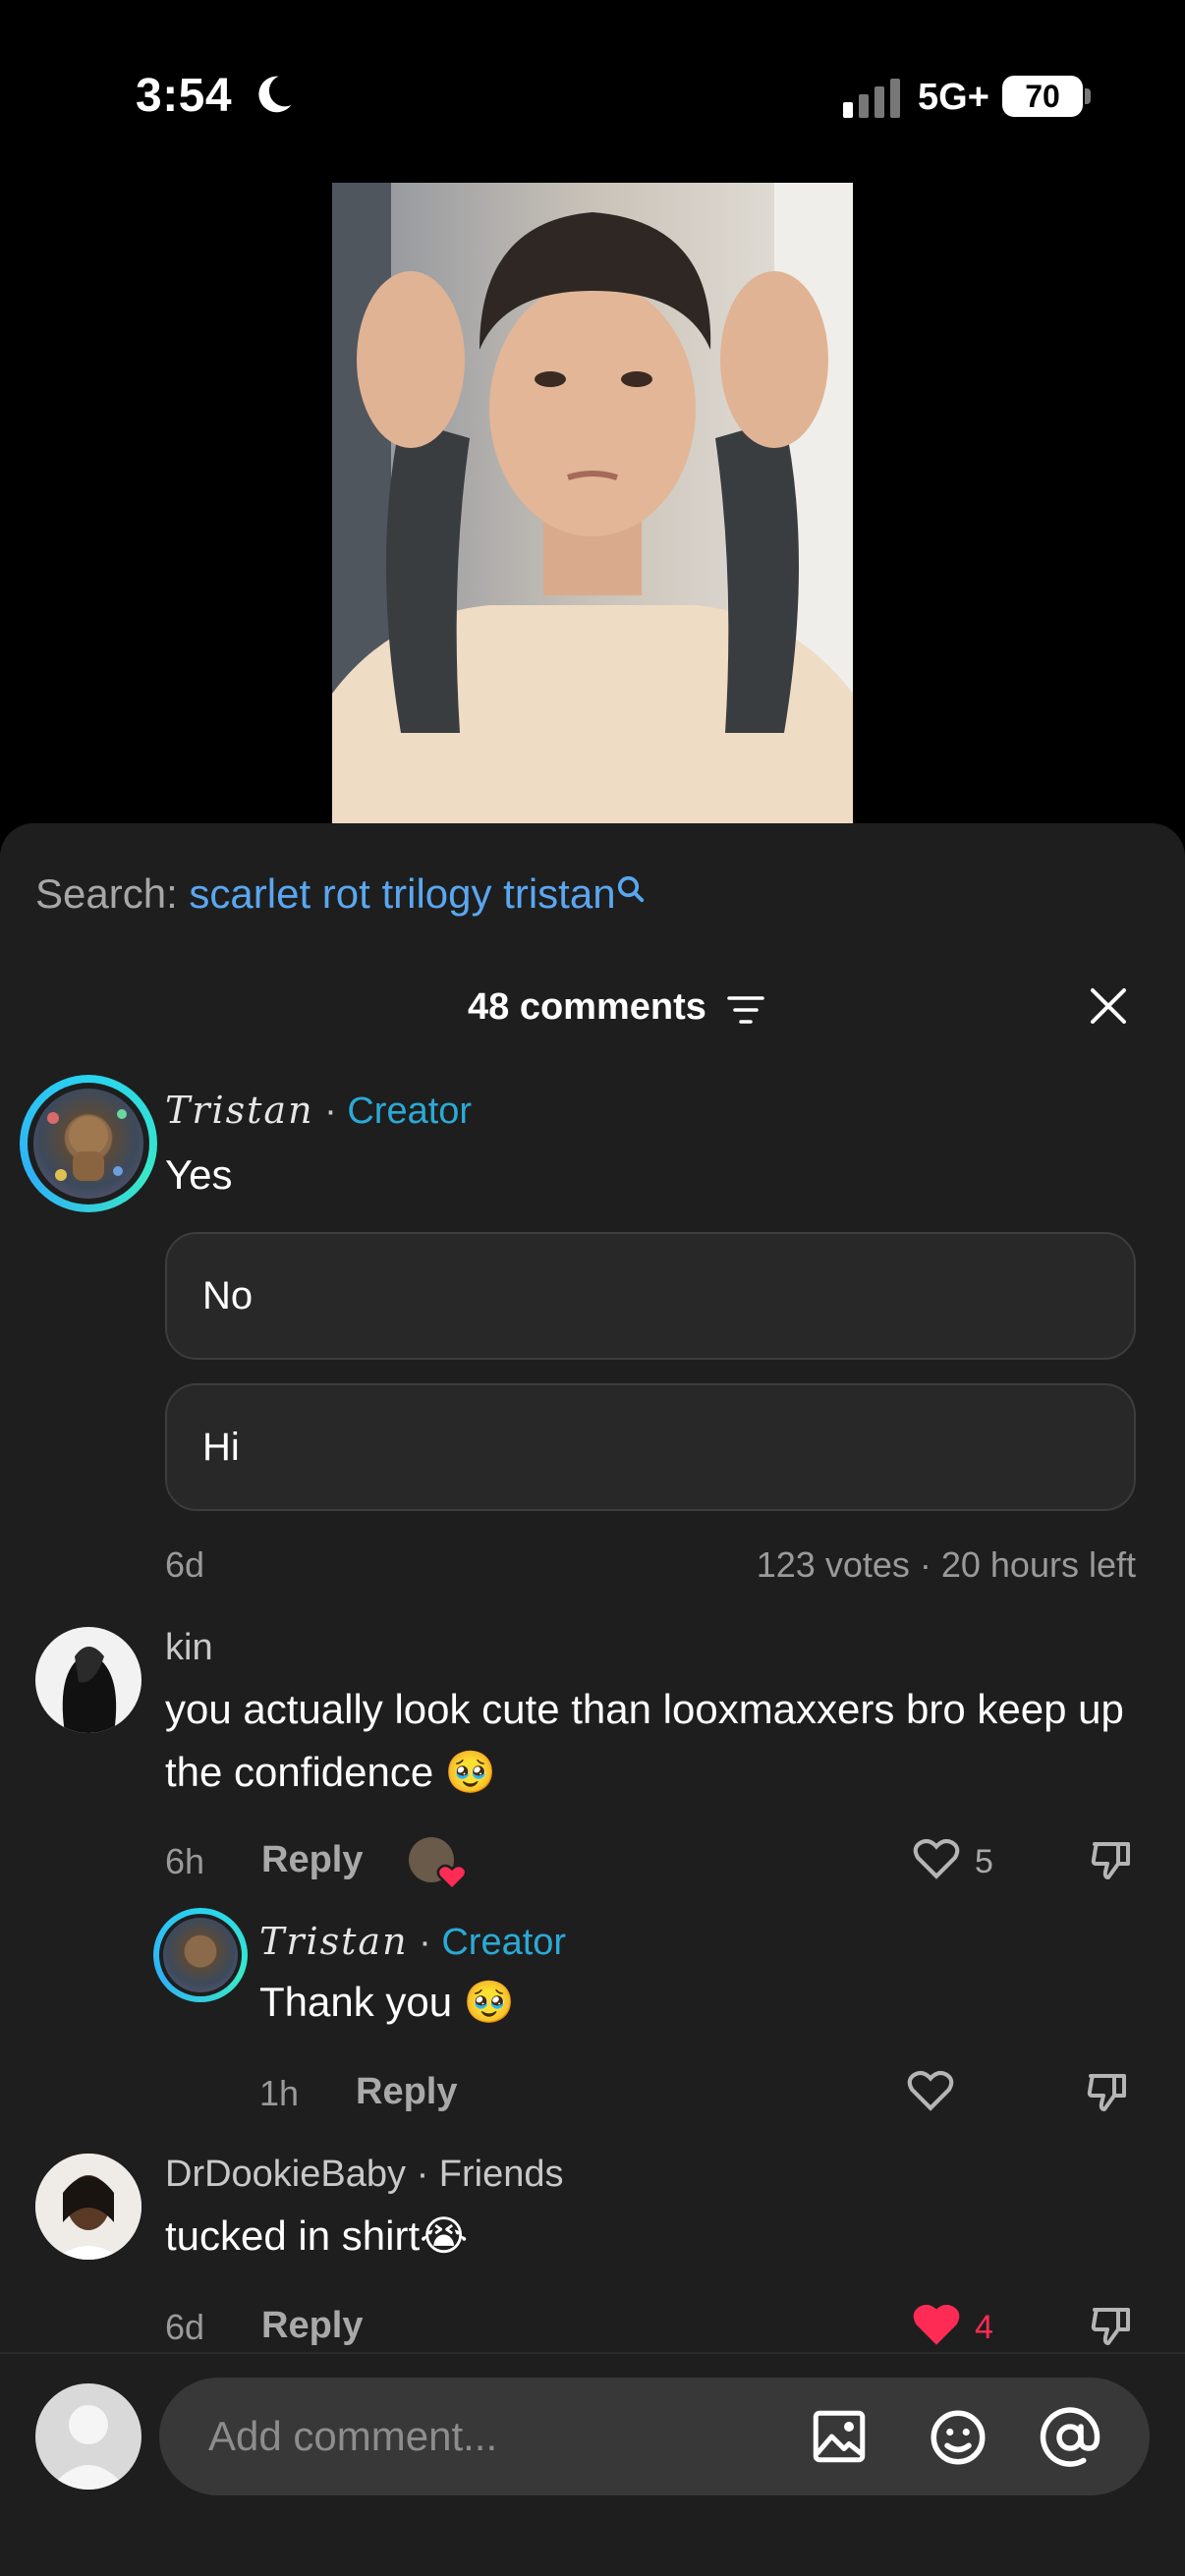 The image size is (1185, 2576). What do you see at coordinates (946, 1564) in the screenshot?
I see `poll-meta: 123 votes · 20 hours left` at bounding box center [946, 1564].